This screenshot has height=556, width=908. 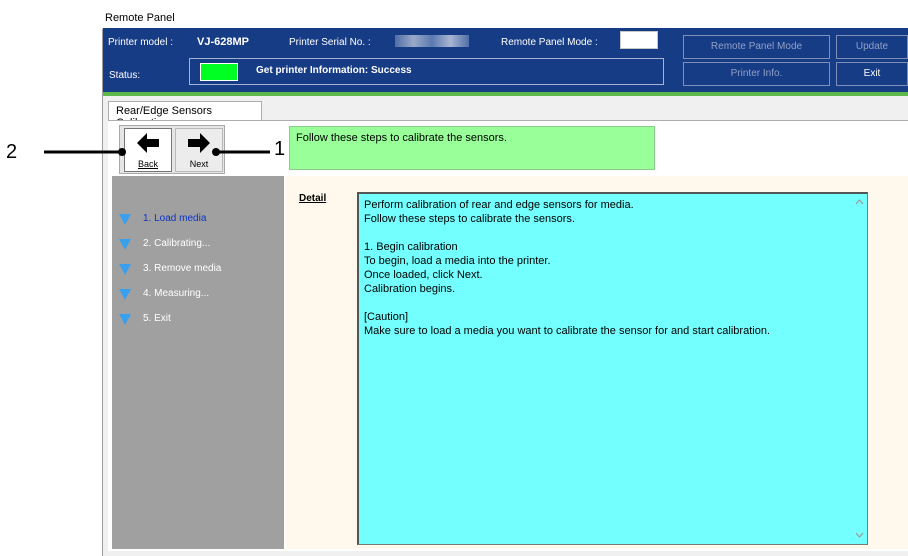 What do you see at coordinates (157, 152) in the screenshot?
I see `callout-lines` at bounding box center [157, 152].